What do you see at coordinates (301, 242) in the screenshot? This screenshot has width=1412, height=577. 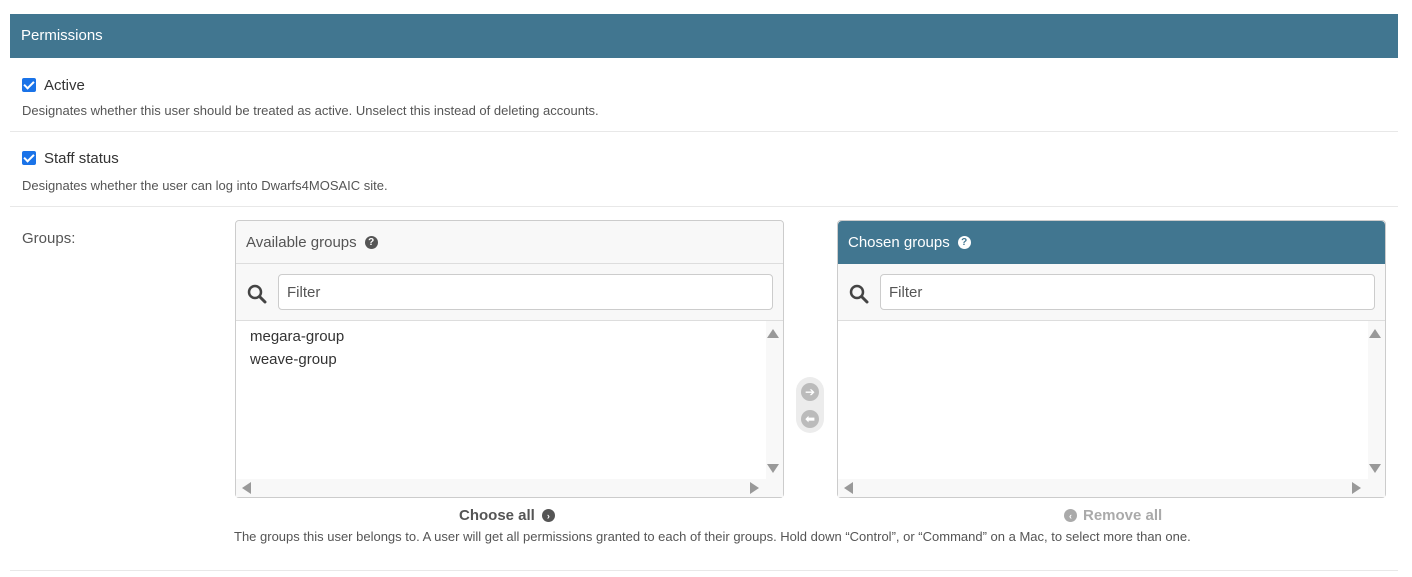 I see `available-groups-title-text: Available groups` at bounding box center [301, 242].